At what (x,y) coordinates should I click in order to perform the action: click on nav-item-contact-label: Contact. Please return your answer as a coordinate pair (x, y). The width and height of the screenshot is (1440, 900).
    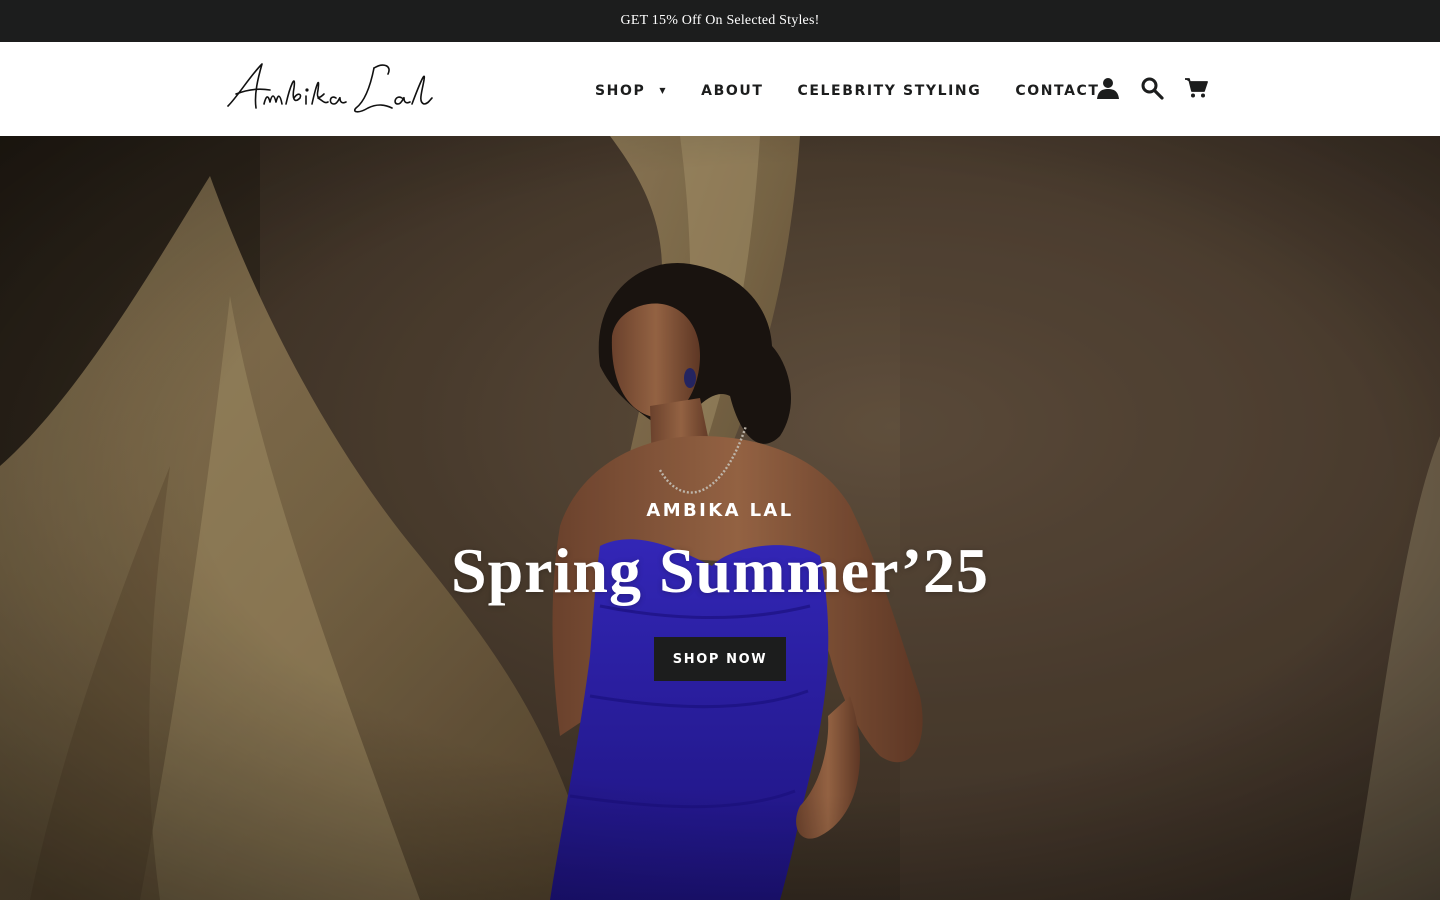
    Looking at the image, I should click on (1057, 91).